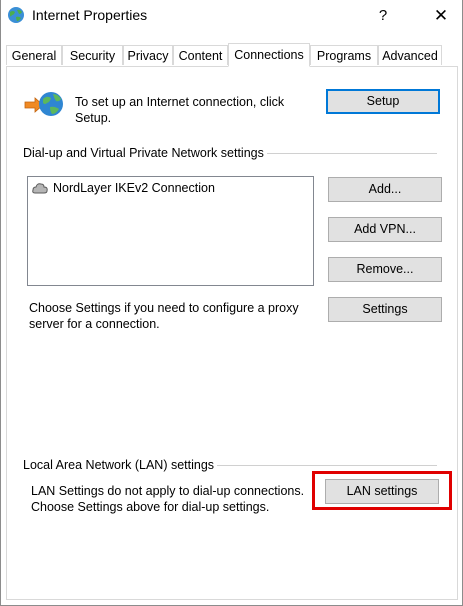 This screenshot has width=463, height=606. Describe the element at coordinates (269, 55) in the screenshot. I see `tab-connections: Connections` at that location.